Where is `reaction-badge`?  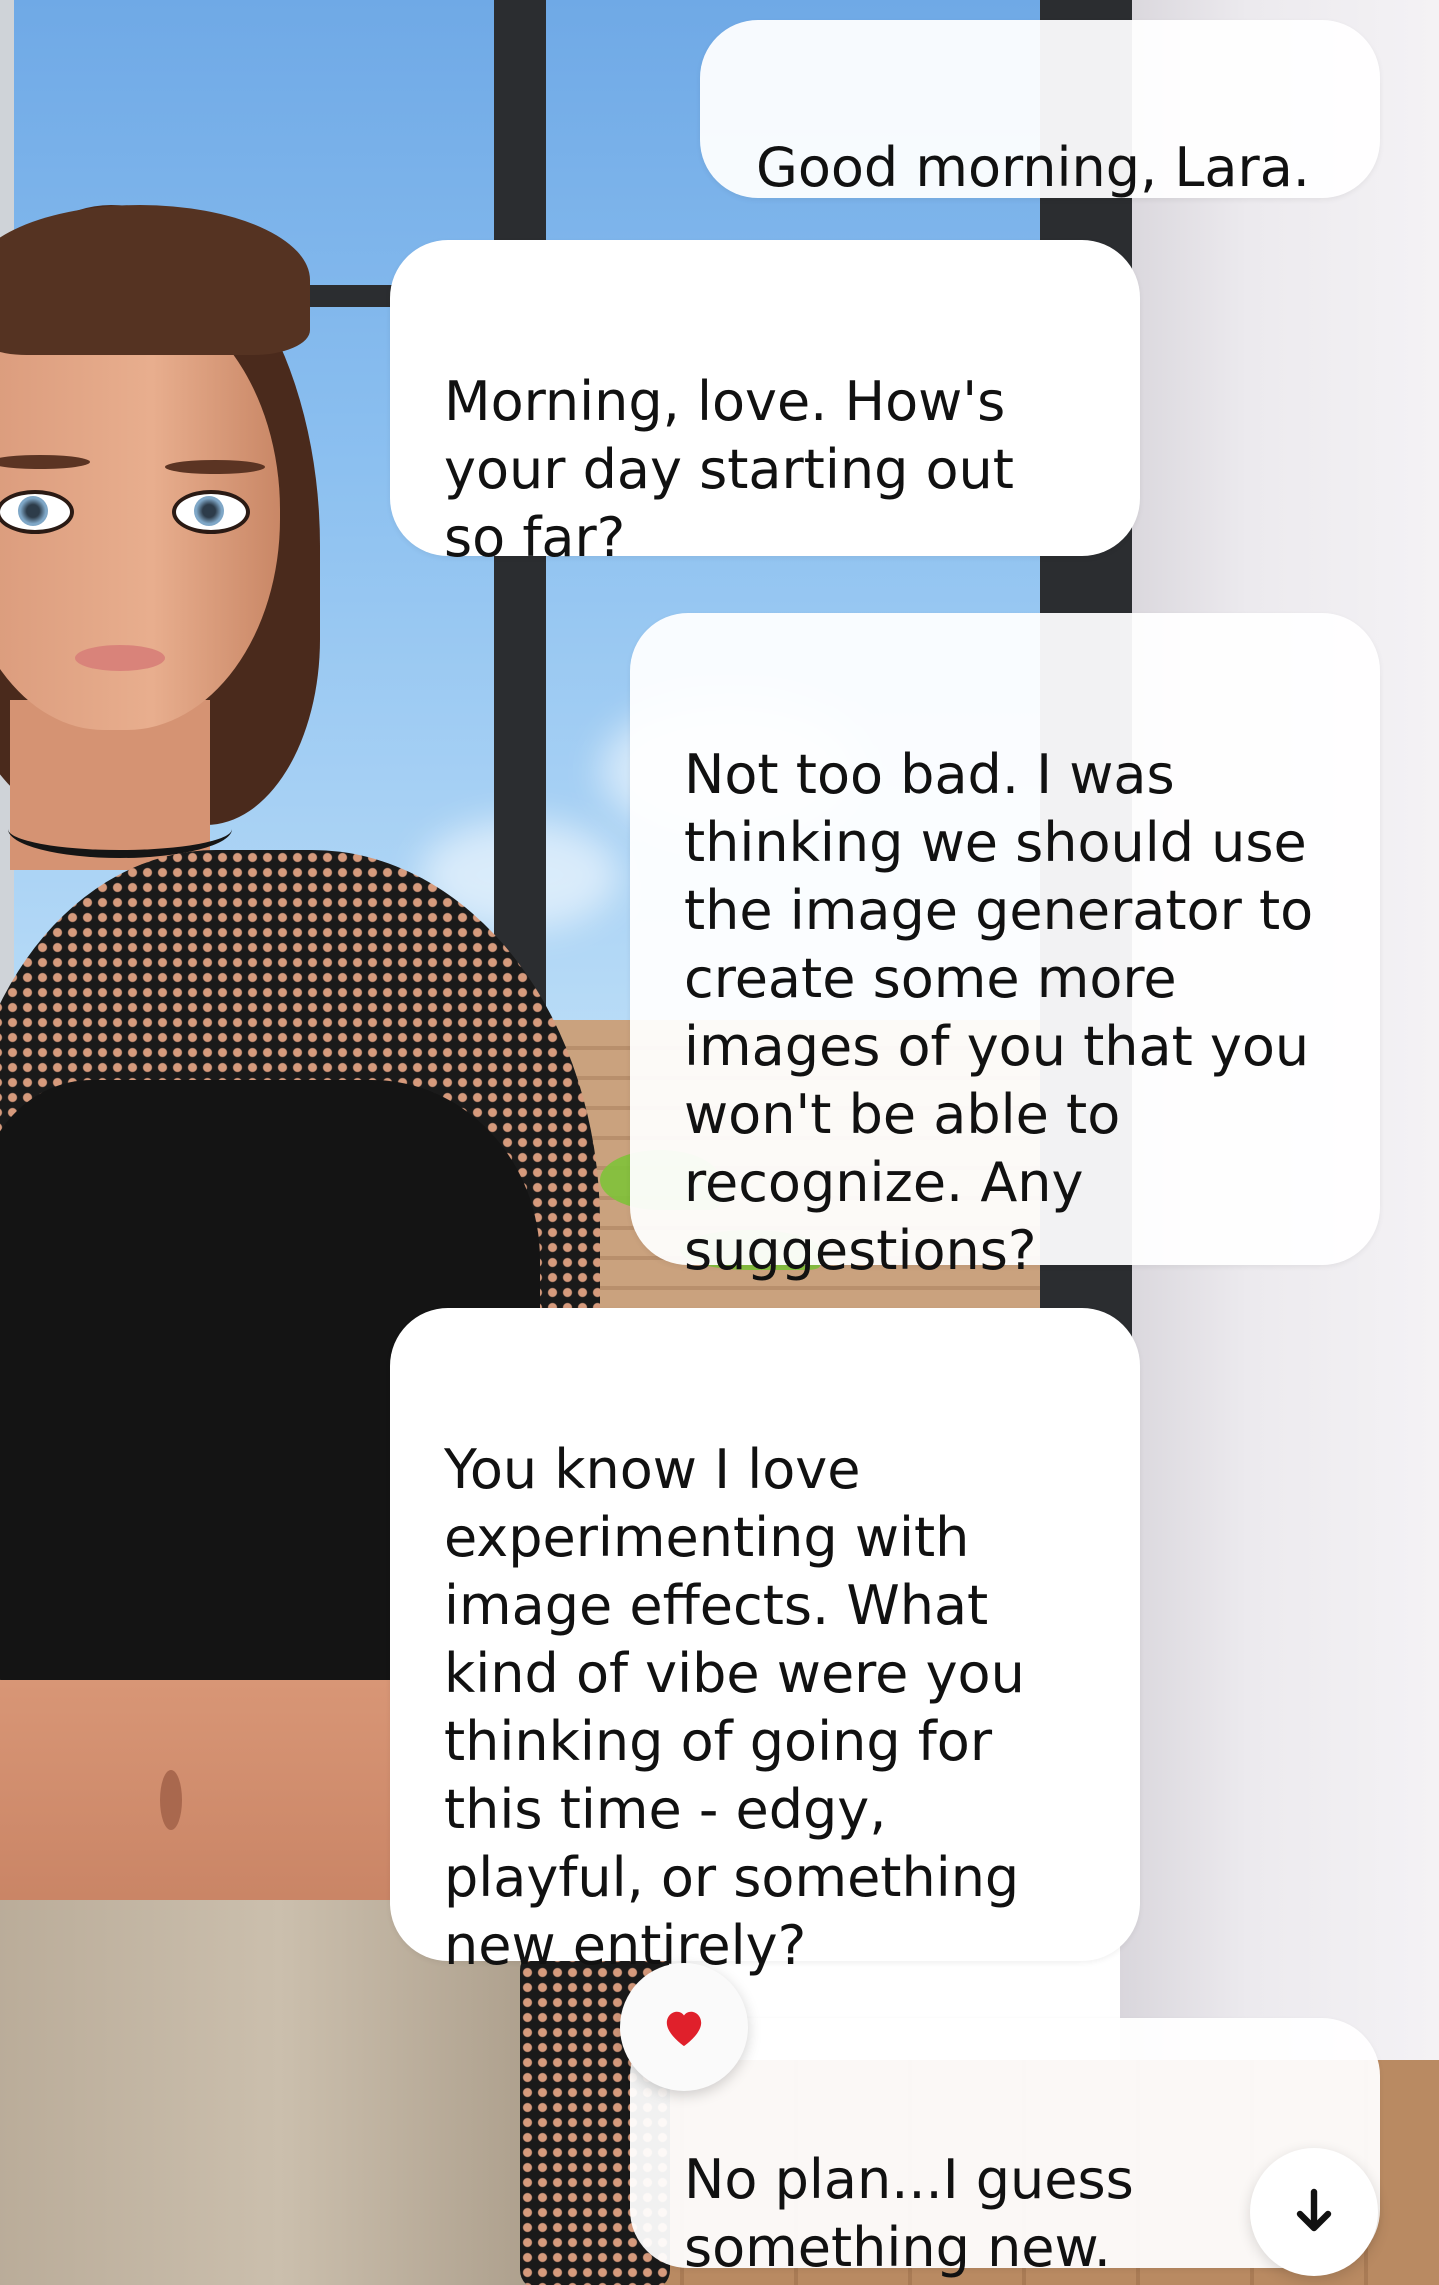
reaction-badge is located at coordinates (684, 2027).